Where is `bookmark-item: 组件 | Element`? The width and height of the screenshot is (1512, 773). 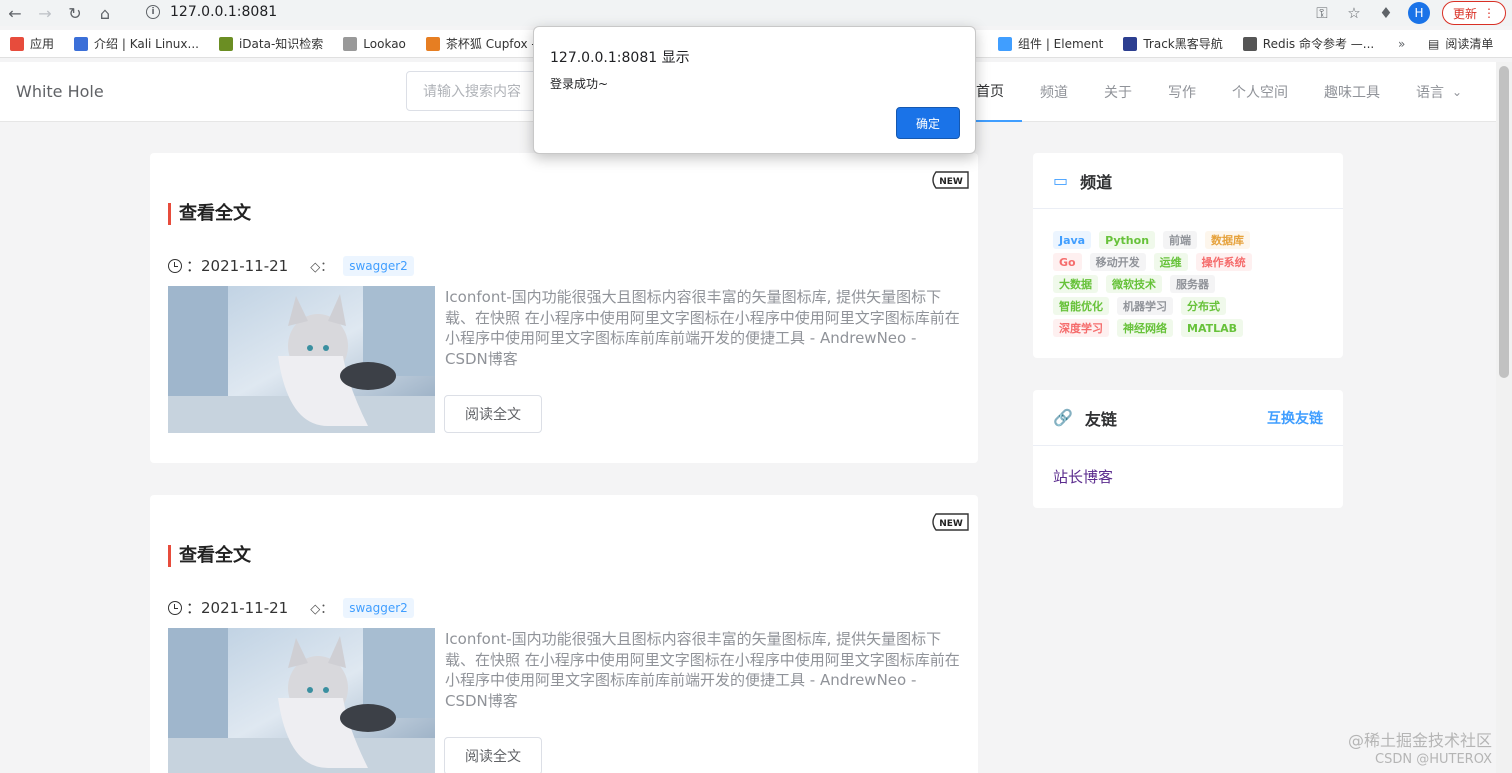 bookmark-item: 组件 | Element is located at coordinates (1050, 43).